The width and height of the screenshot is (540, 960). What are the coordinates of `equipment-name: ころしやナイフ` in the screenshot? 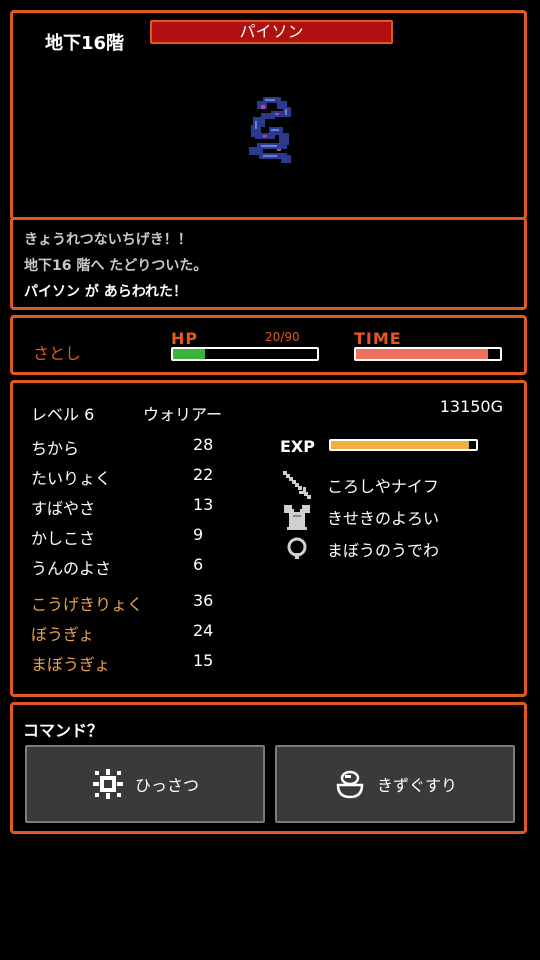 It's located at (383, 486).